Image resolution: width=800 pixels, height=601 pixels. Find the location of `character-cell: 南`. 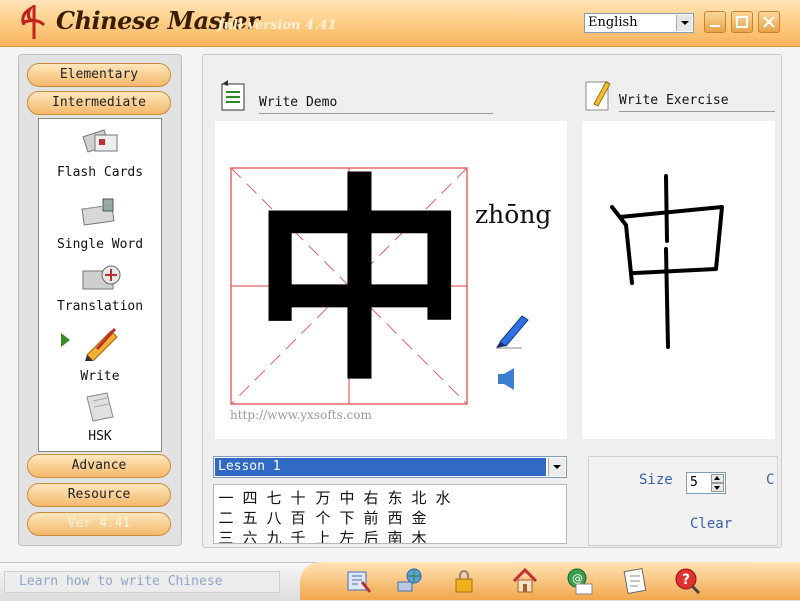

character-cell: 南 is located at coordinates (395, 535).